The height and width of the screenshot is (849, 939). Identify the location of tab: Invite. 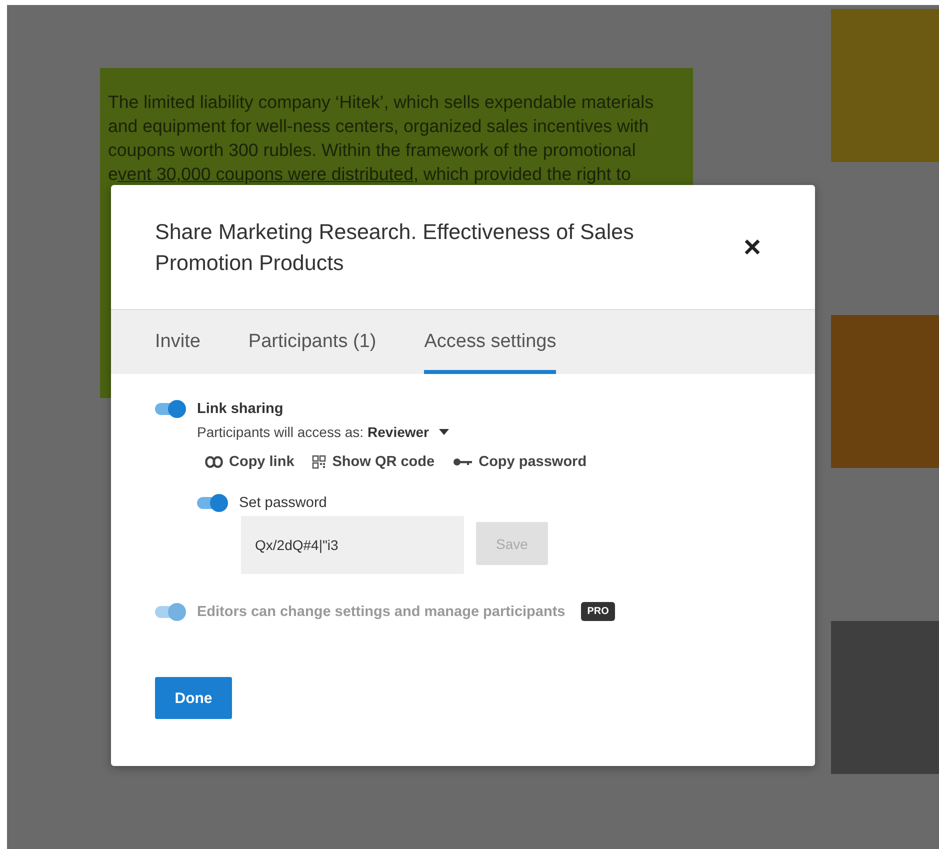
(177, 342).